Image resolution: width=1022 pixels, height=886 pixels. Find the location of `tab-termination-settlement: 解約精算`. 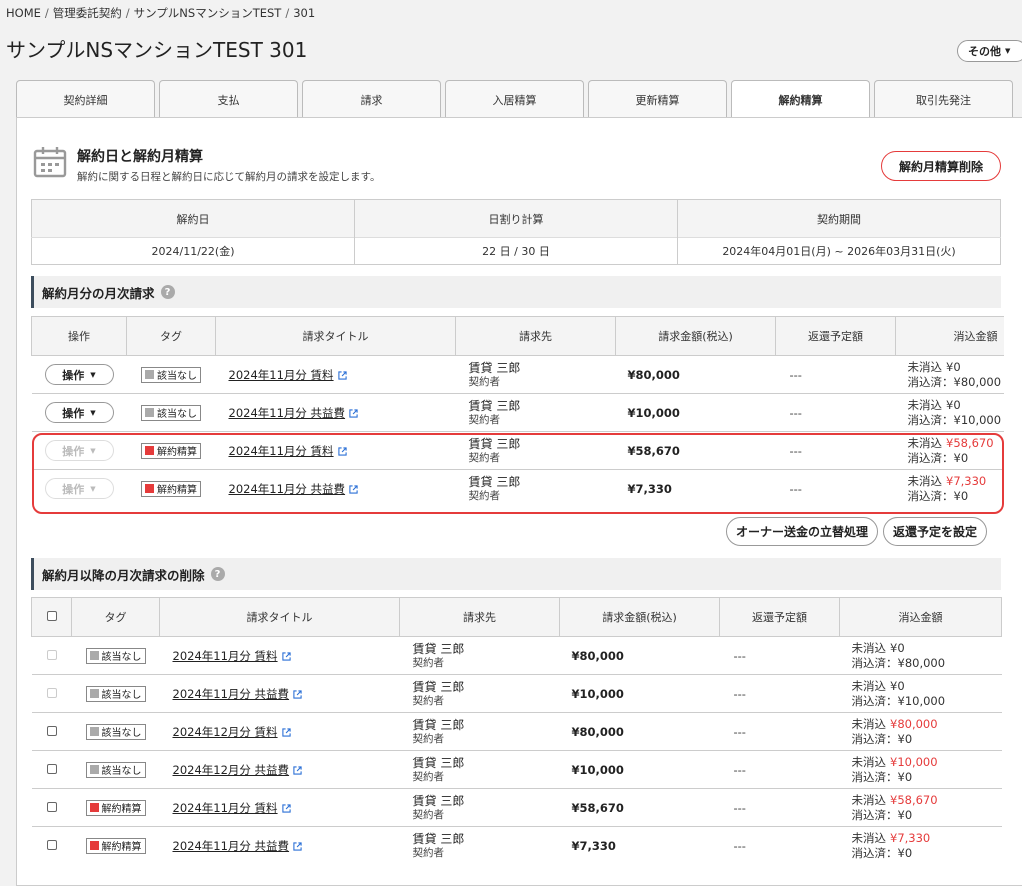

tab-termination-settlement: 解約精算 is located at coordinates (800, 99).